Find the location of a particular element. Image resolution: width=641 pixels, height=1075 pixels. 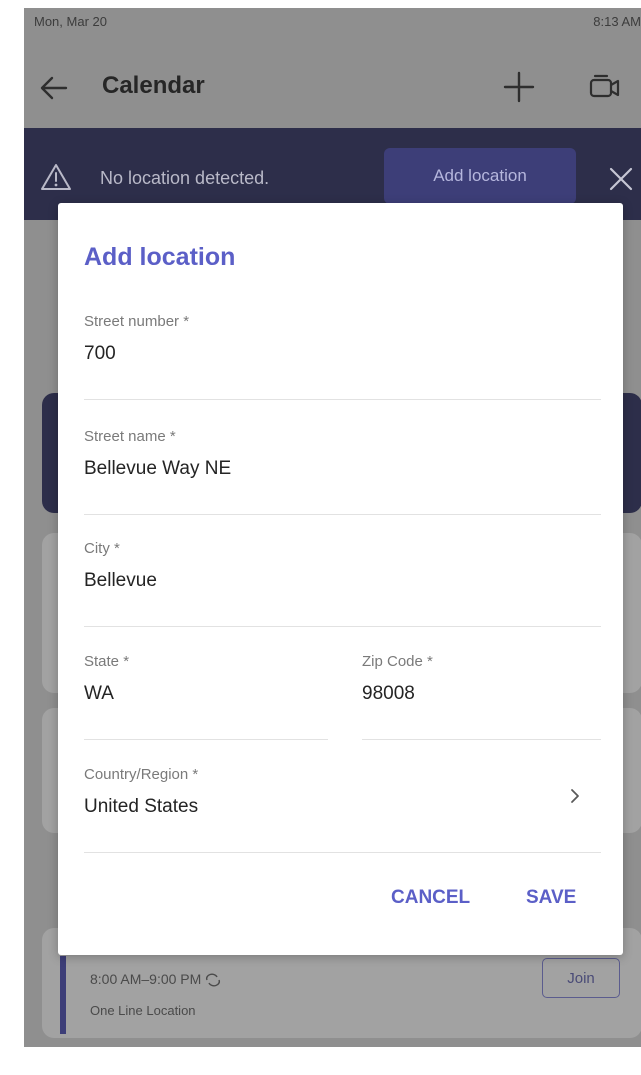

app-bar: Calendar is located at coordinates (332, 88).